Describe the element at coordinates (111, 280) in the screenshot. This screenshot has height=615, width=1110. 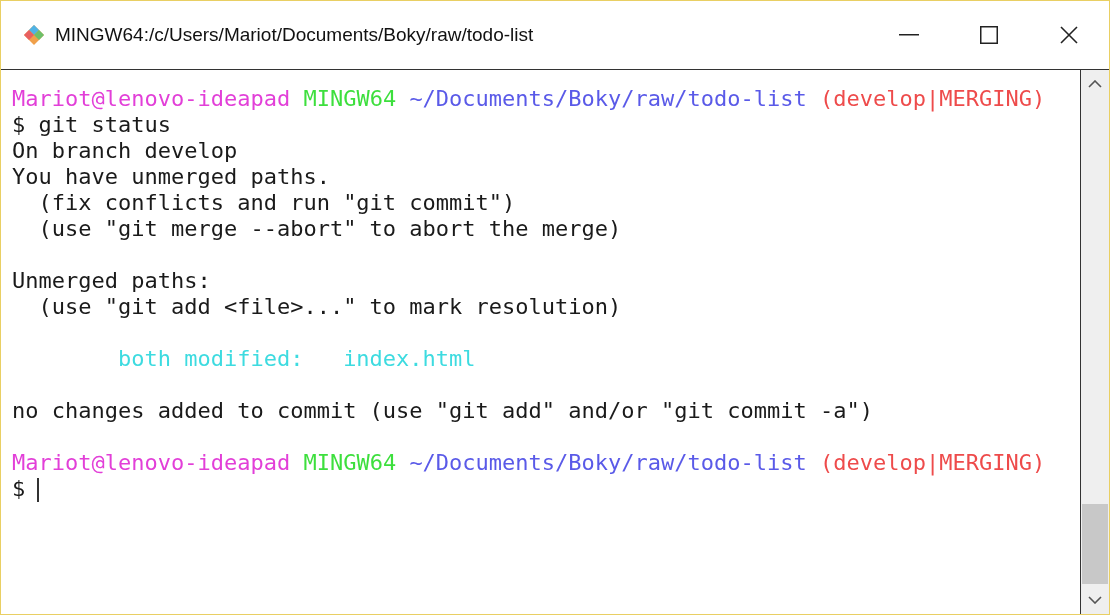
I see `terminal-line: Unmerged paths:` at that location.